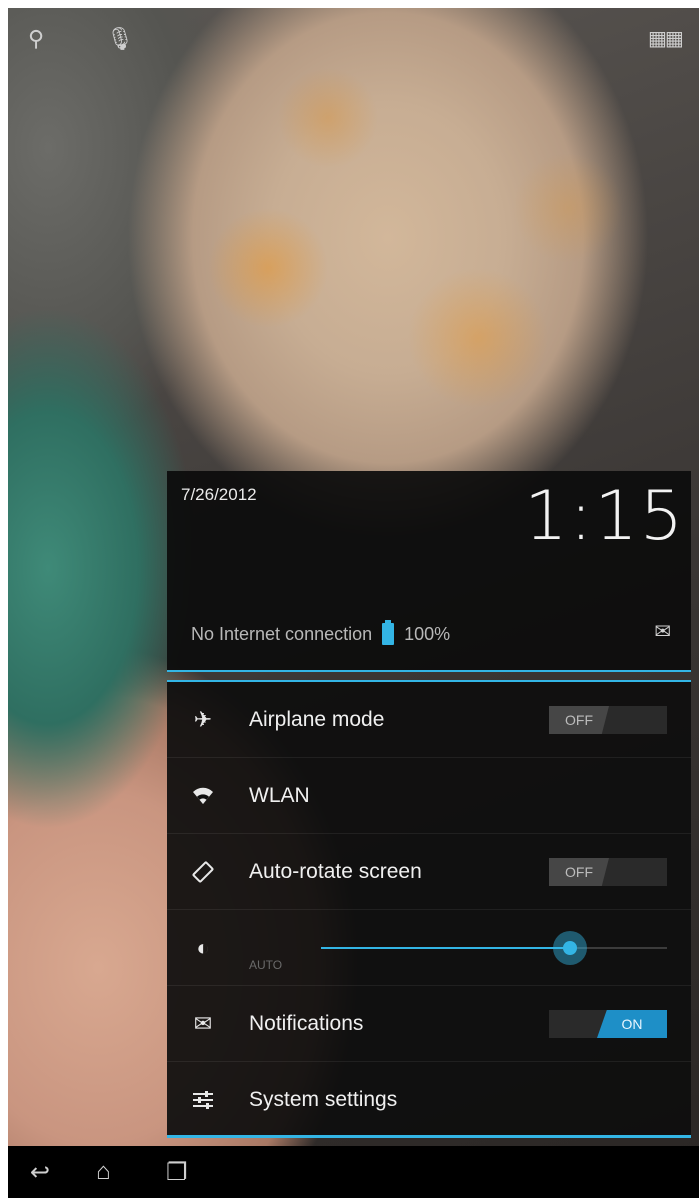 The image size is (699, 1198). Describe the element at coordinates (265, 965) in the screenshot. I see `brightness-auto-label: AUTO` at that location.